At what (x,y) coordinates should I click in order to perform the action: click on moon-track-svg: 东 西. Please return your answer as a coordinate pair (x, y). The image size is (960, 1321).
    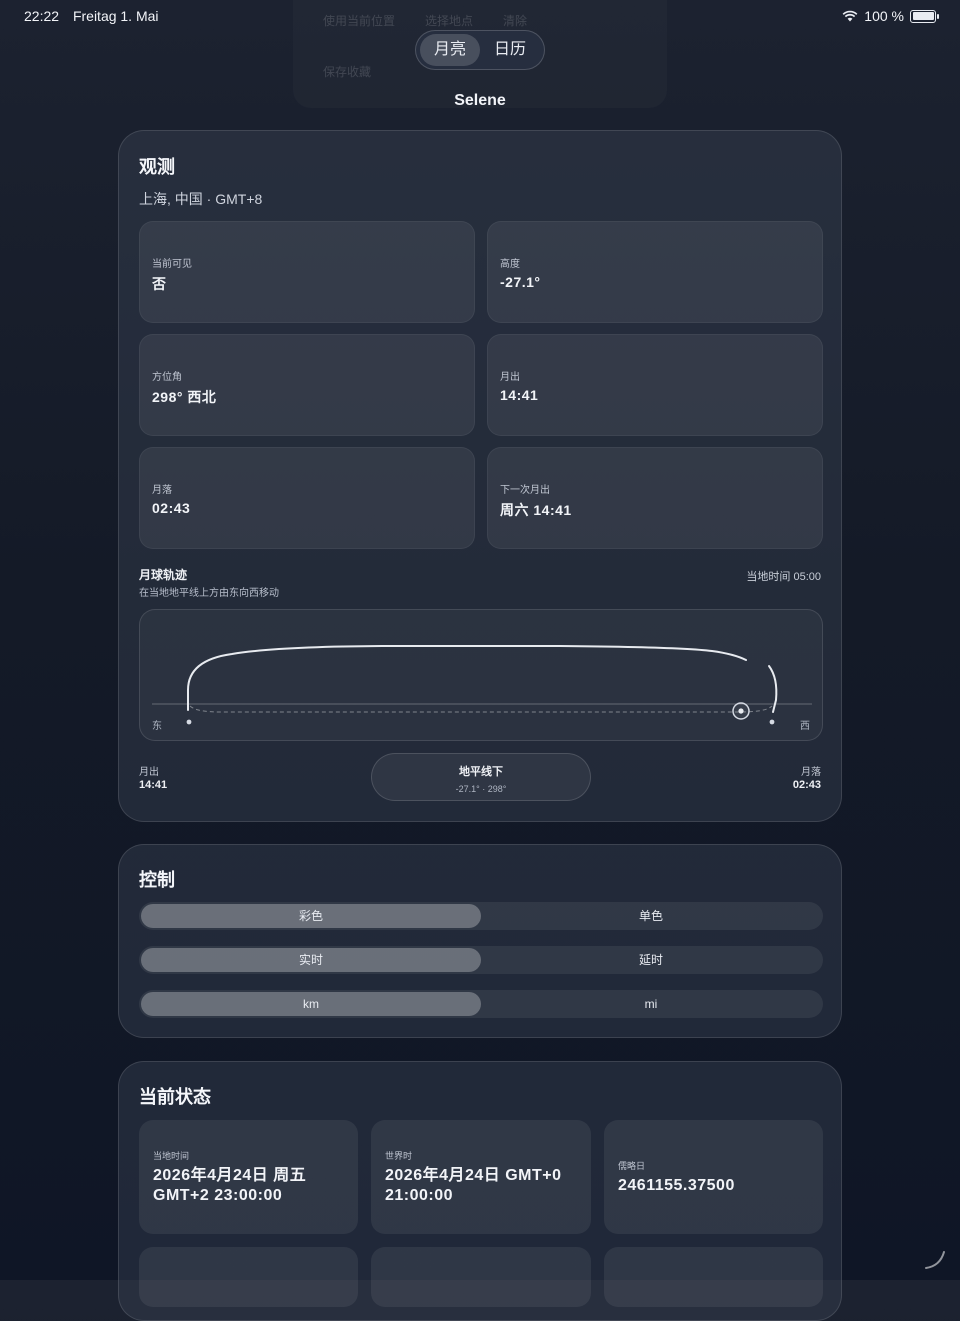
    Looking at the image, I should click on (482, 688).